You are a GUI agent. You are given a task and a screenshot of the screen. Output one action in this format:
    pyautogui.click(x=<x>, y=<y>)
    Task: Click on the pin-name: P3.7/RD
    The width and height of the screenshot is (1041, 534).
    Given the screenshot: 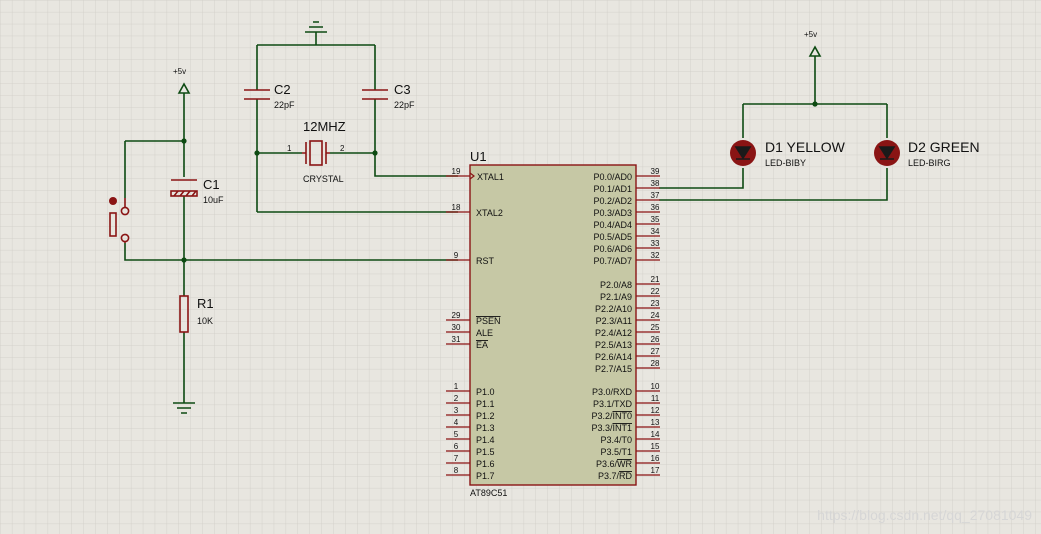 What is the action you would take?
    pyautogui.click(x=615, y=476)
    